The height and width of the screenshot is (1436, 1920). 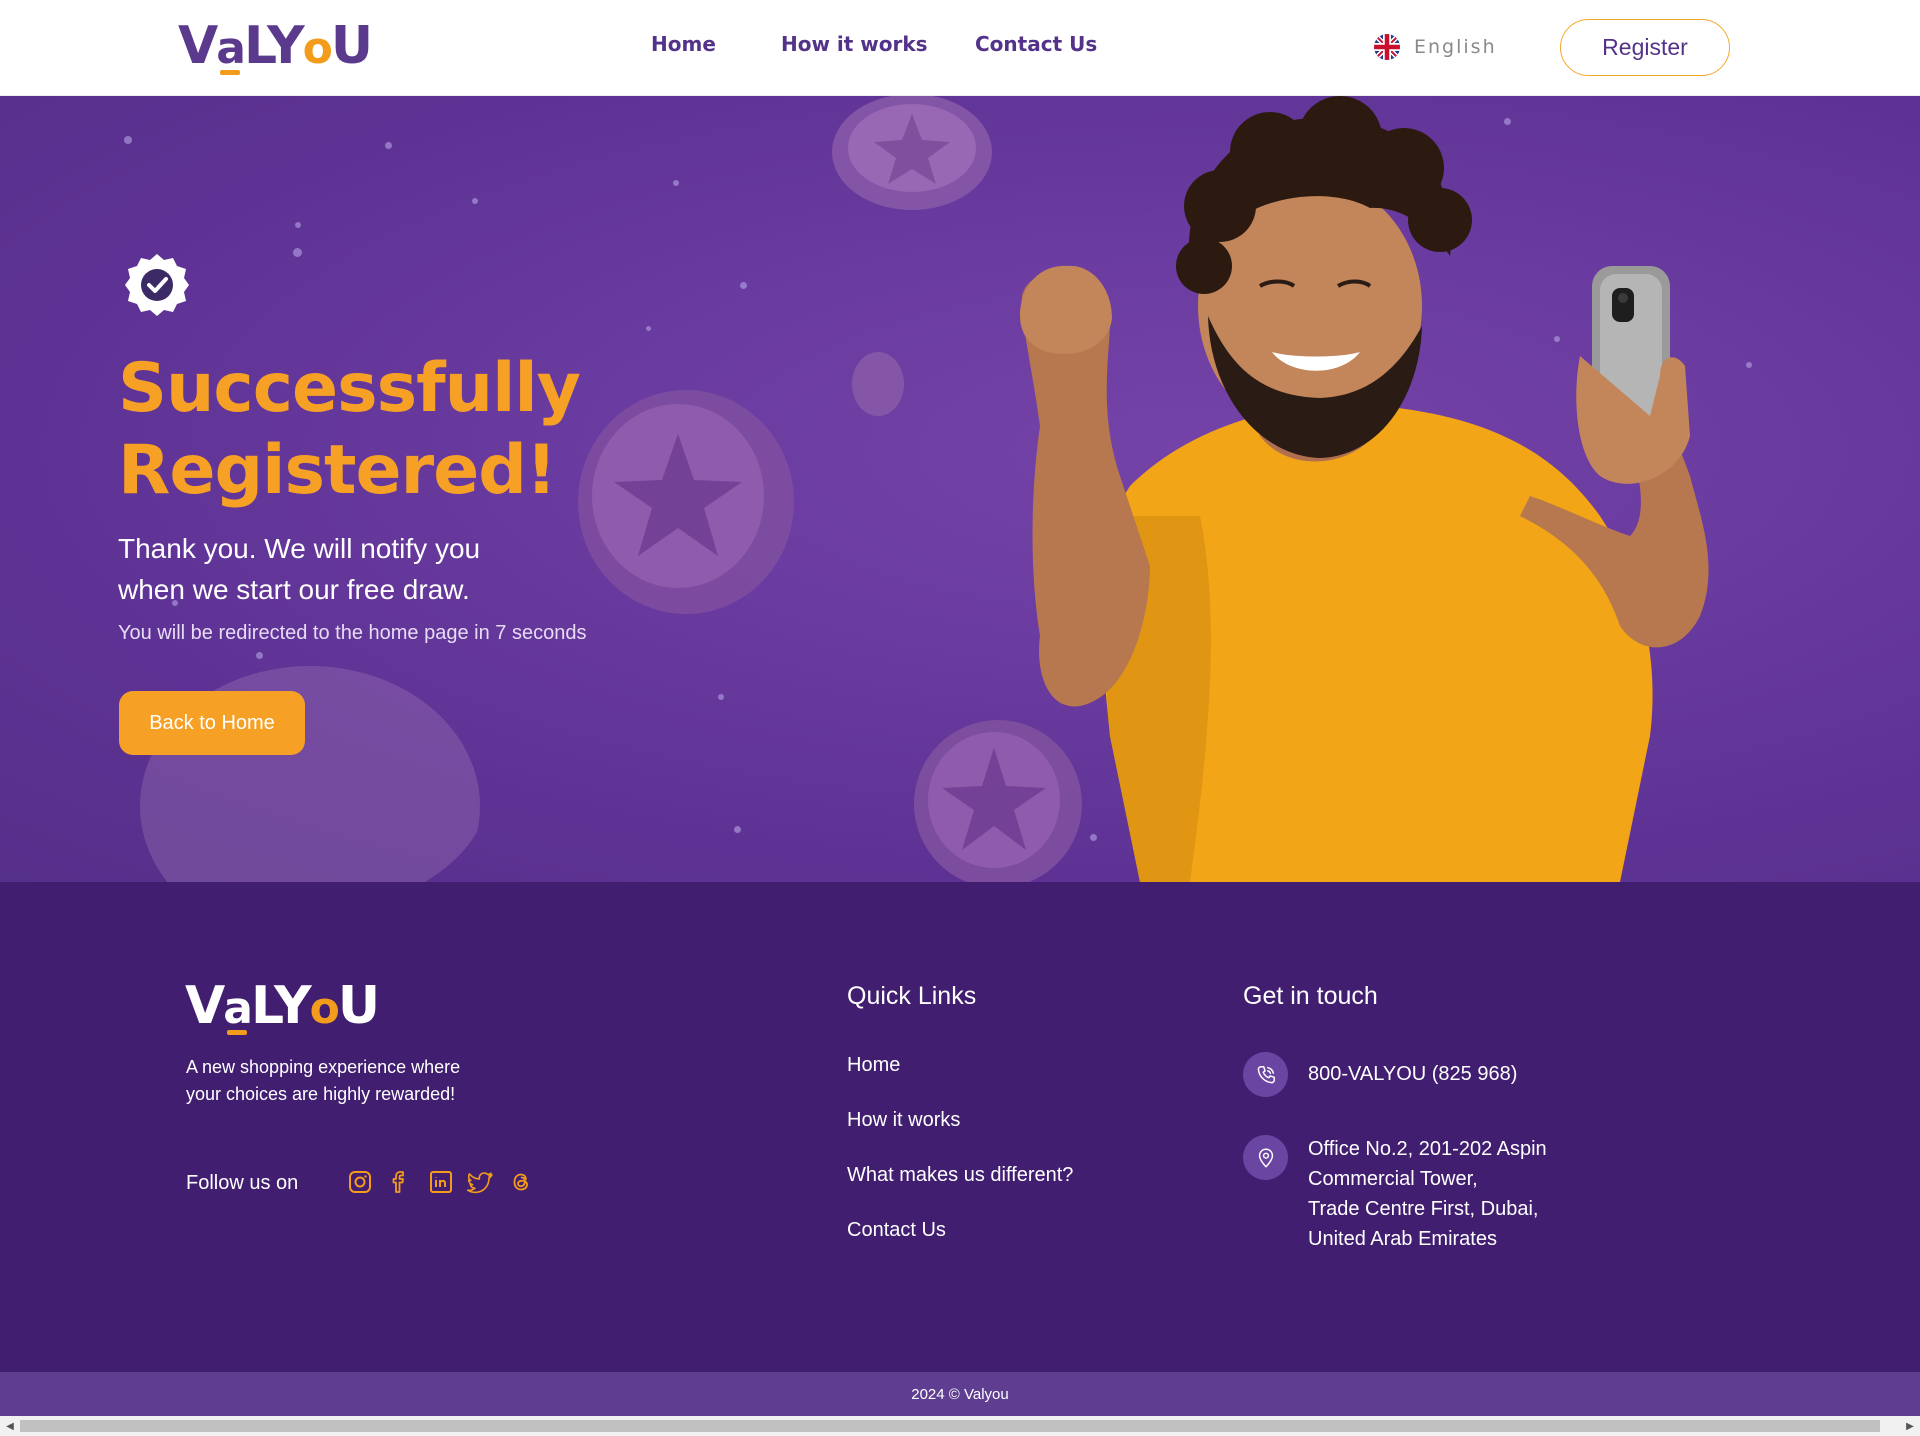 I want to click on footer-link-what-makes-us-different: What makes us different?, so click(x=960, y=1175).